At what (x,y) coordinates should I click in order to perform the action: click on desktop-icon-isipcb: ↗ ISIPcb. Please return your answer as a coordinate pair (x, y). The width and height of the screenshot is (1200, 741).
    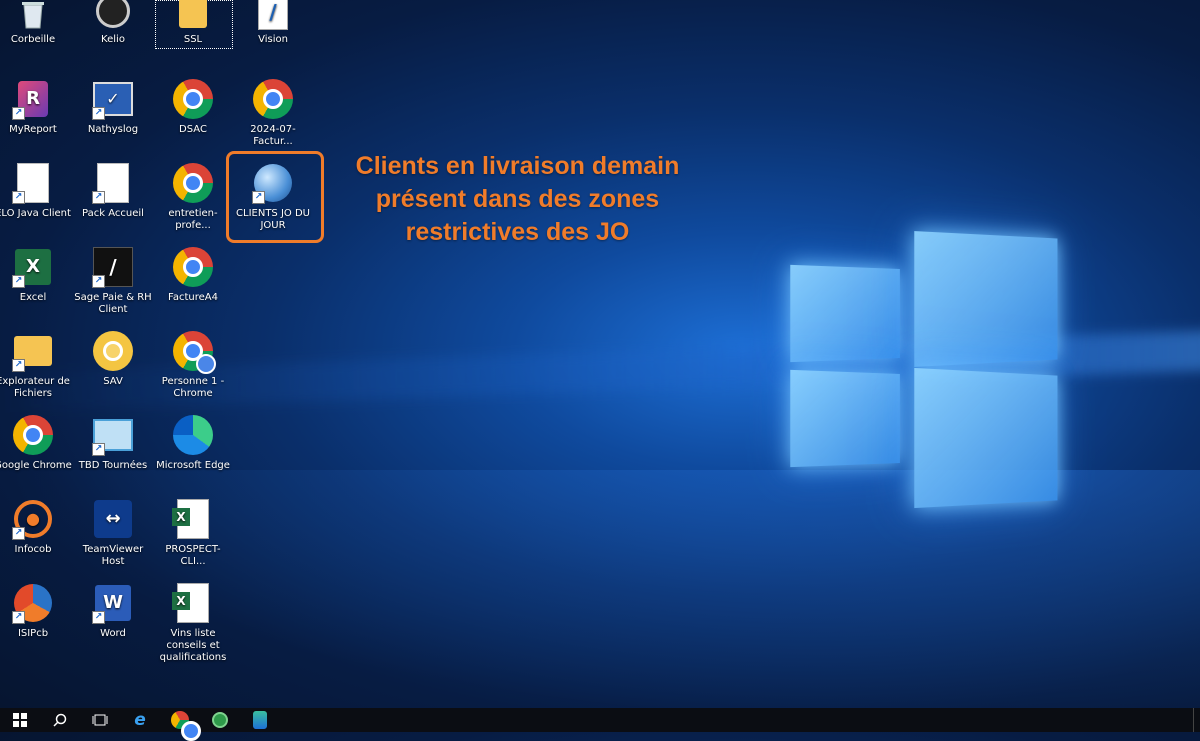
    Looking at the image, I should click on (36, 611).